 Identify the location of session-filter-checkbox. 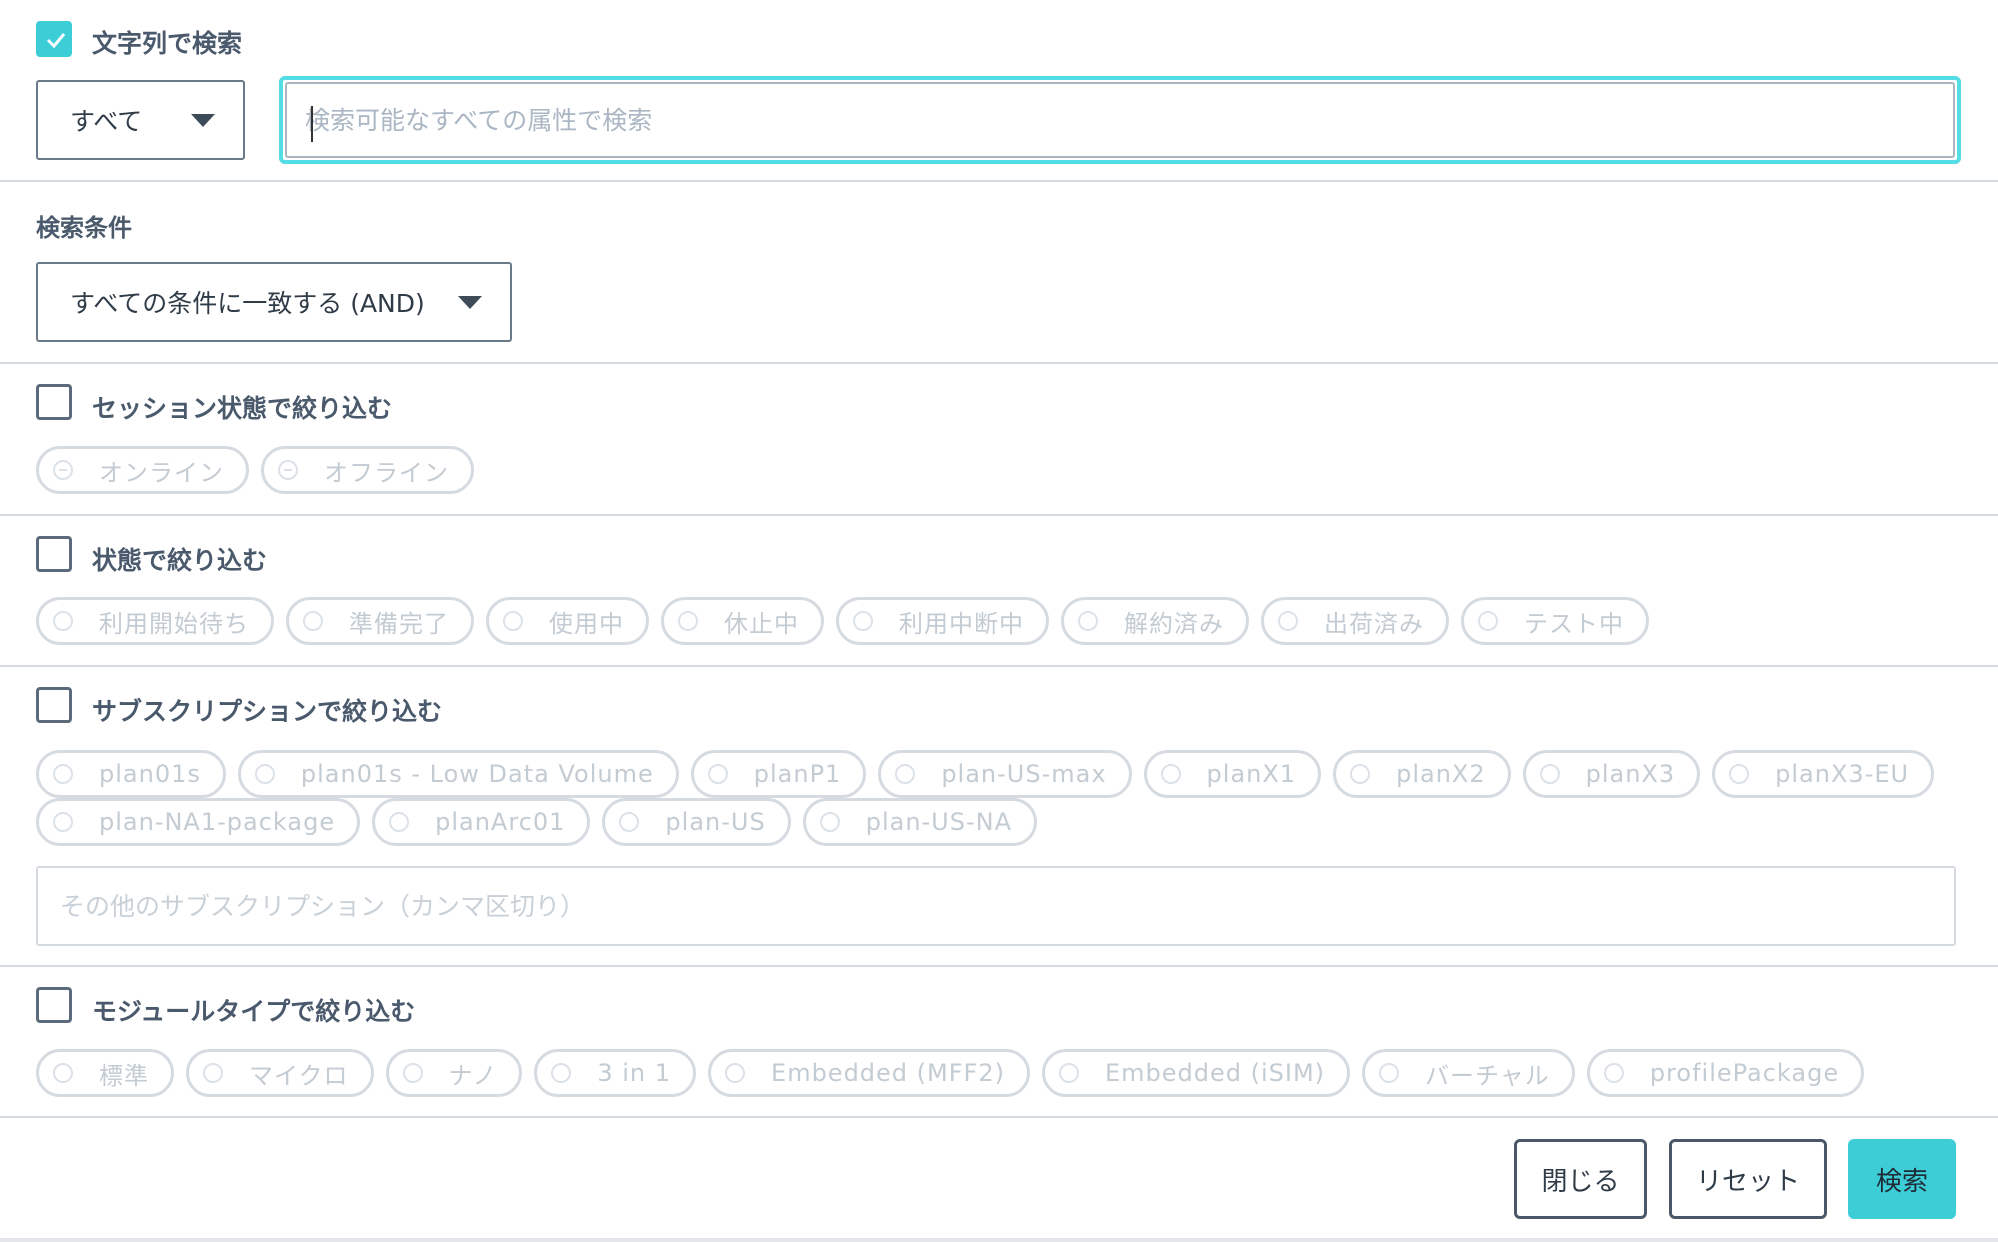
(54, 402).